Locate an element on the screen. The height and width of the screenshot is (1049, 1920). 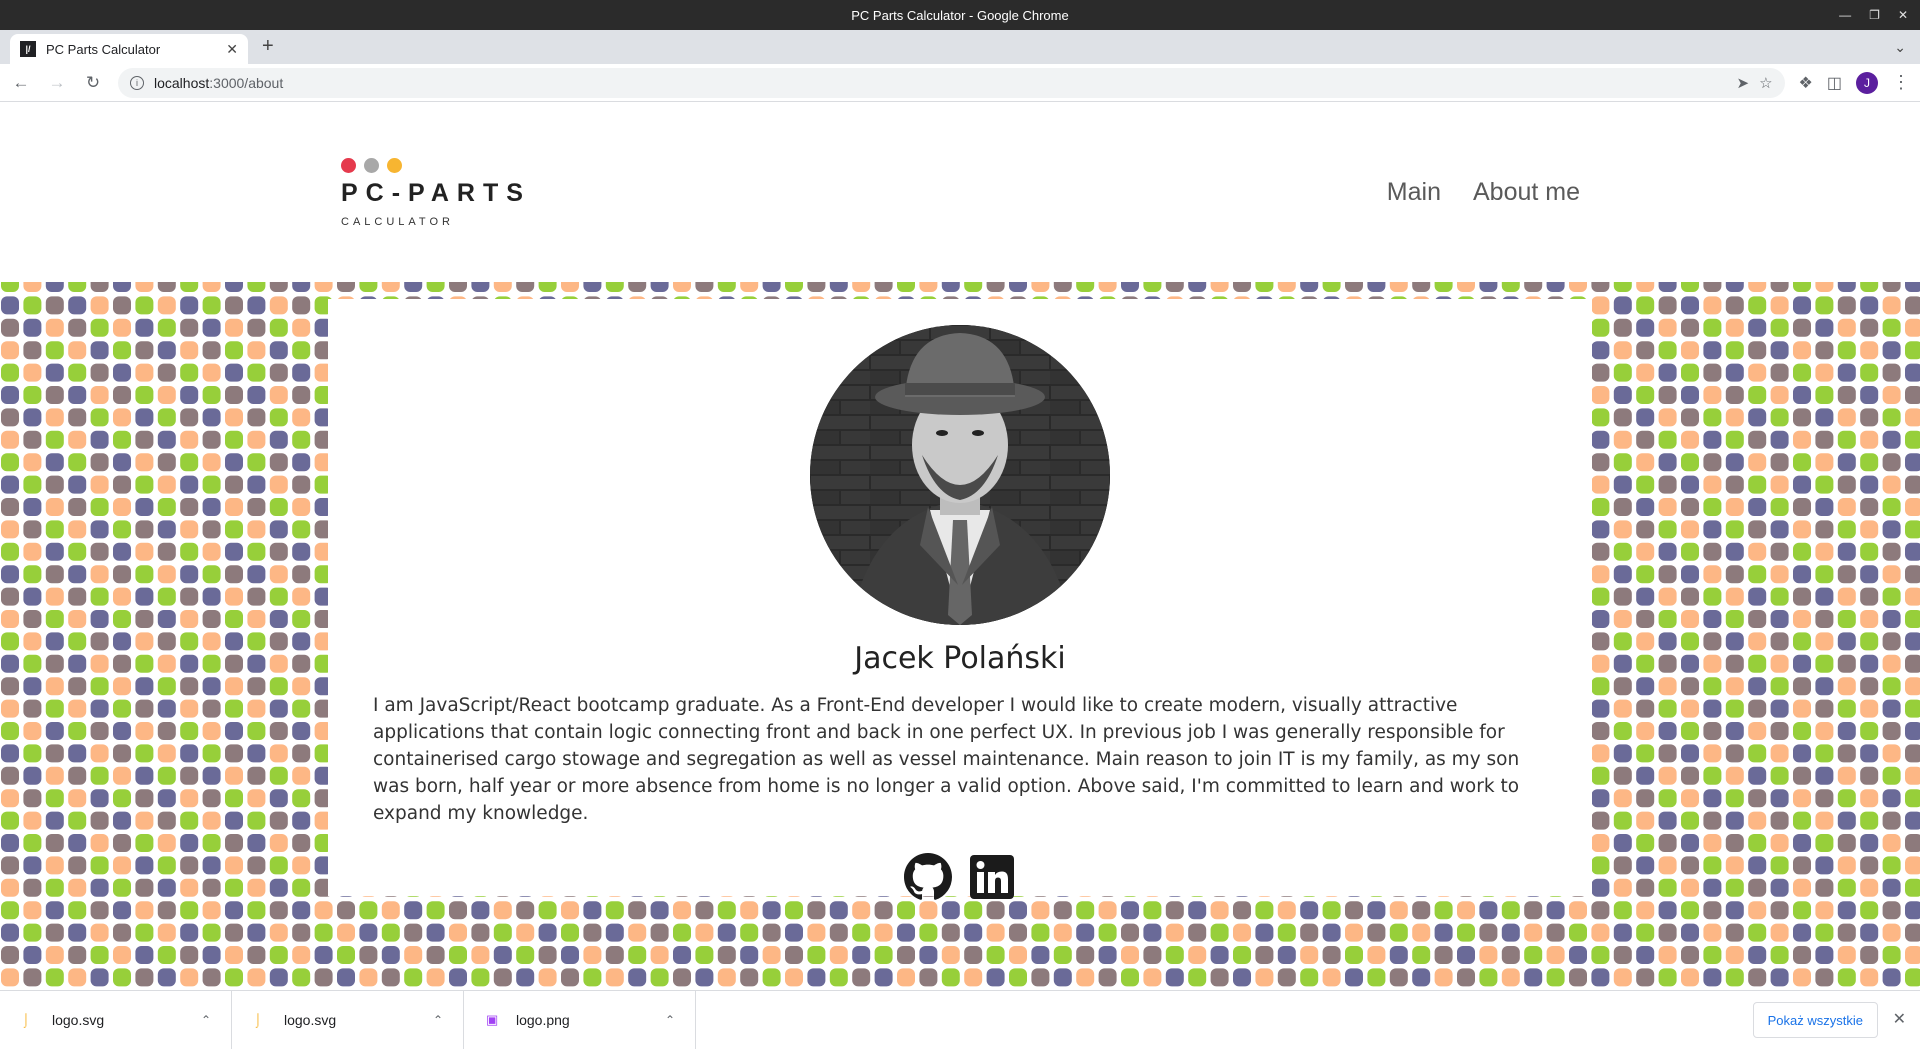
close-downloads-icon: ✕ is located at coordinates (1899, 1019).